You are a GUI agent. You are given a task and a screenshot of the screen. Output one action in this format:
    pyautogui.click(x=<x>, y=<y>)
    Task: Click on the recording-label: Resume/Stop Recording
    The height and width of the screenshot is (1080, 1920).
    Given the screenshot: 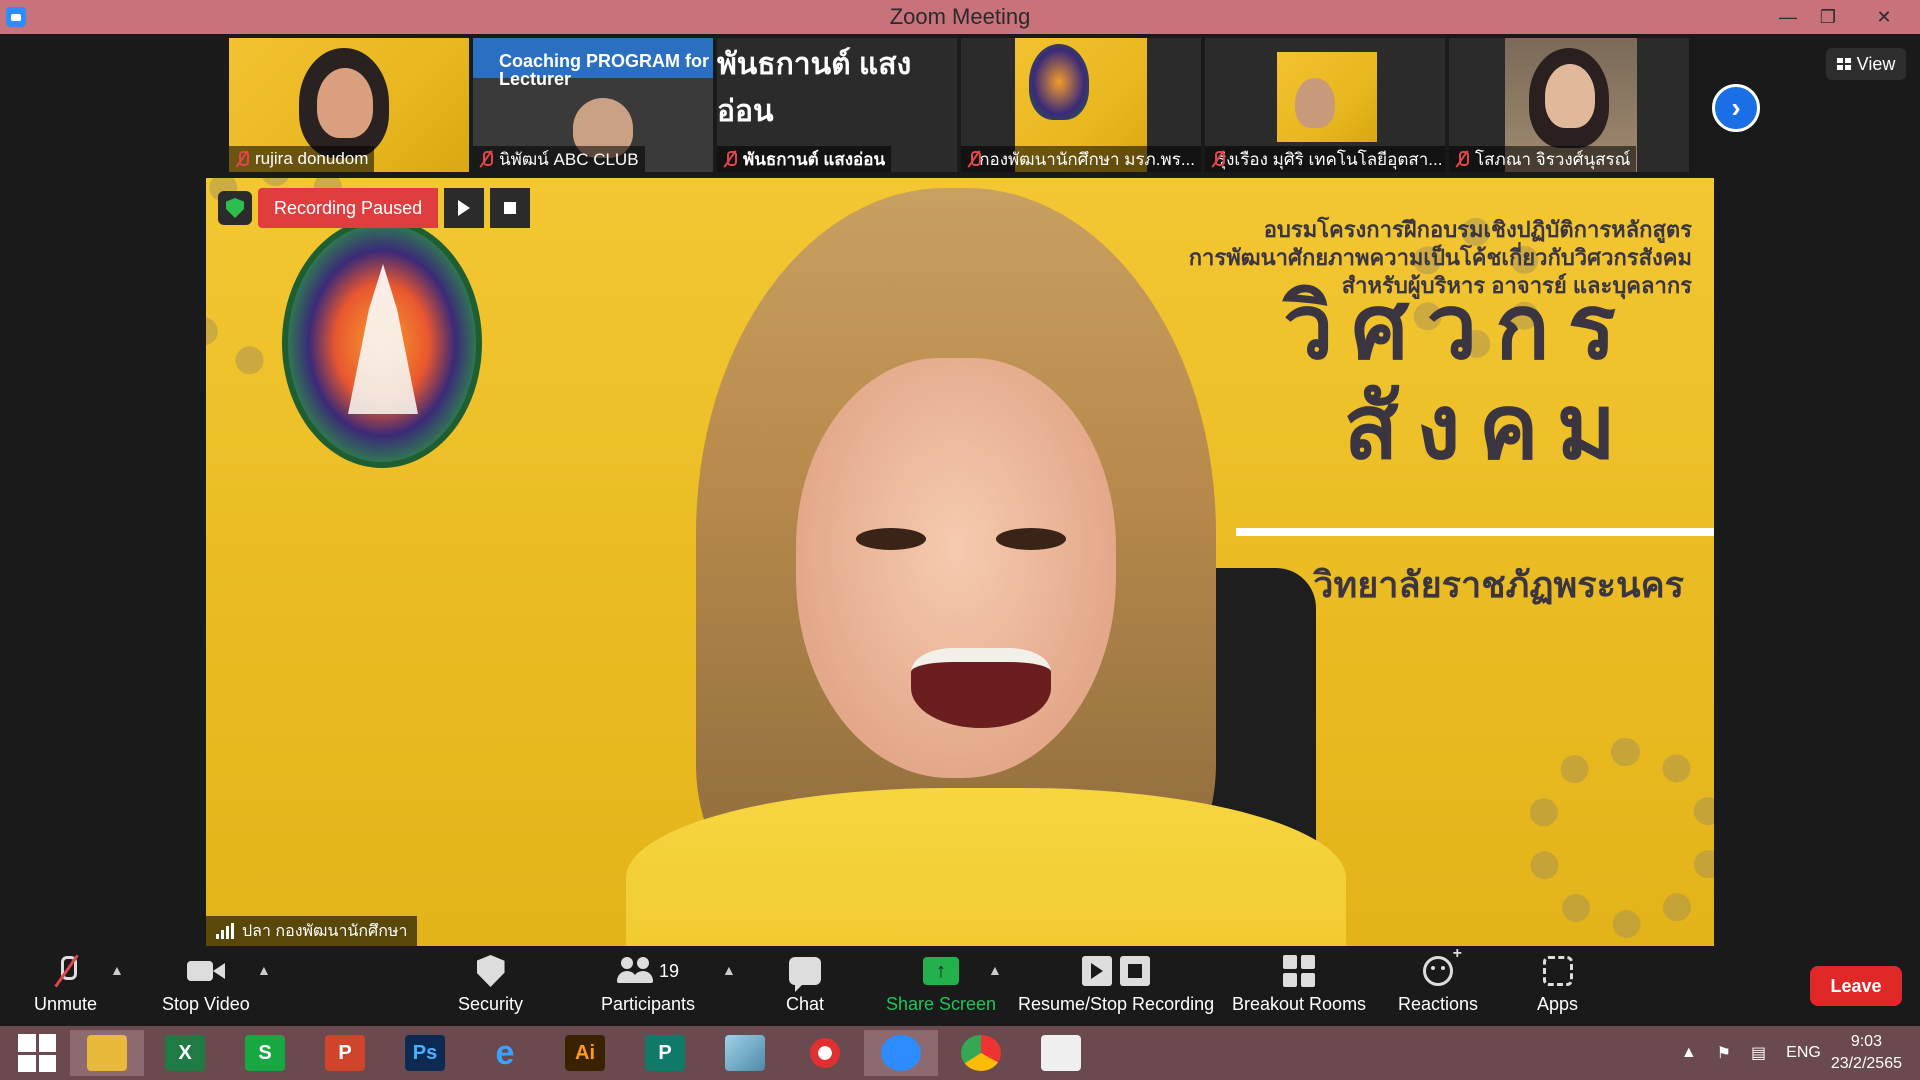 What is the action you would take?
    pyautogui.click(x=1116, y=1004)
    